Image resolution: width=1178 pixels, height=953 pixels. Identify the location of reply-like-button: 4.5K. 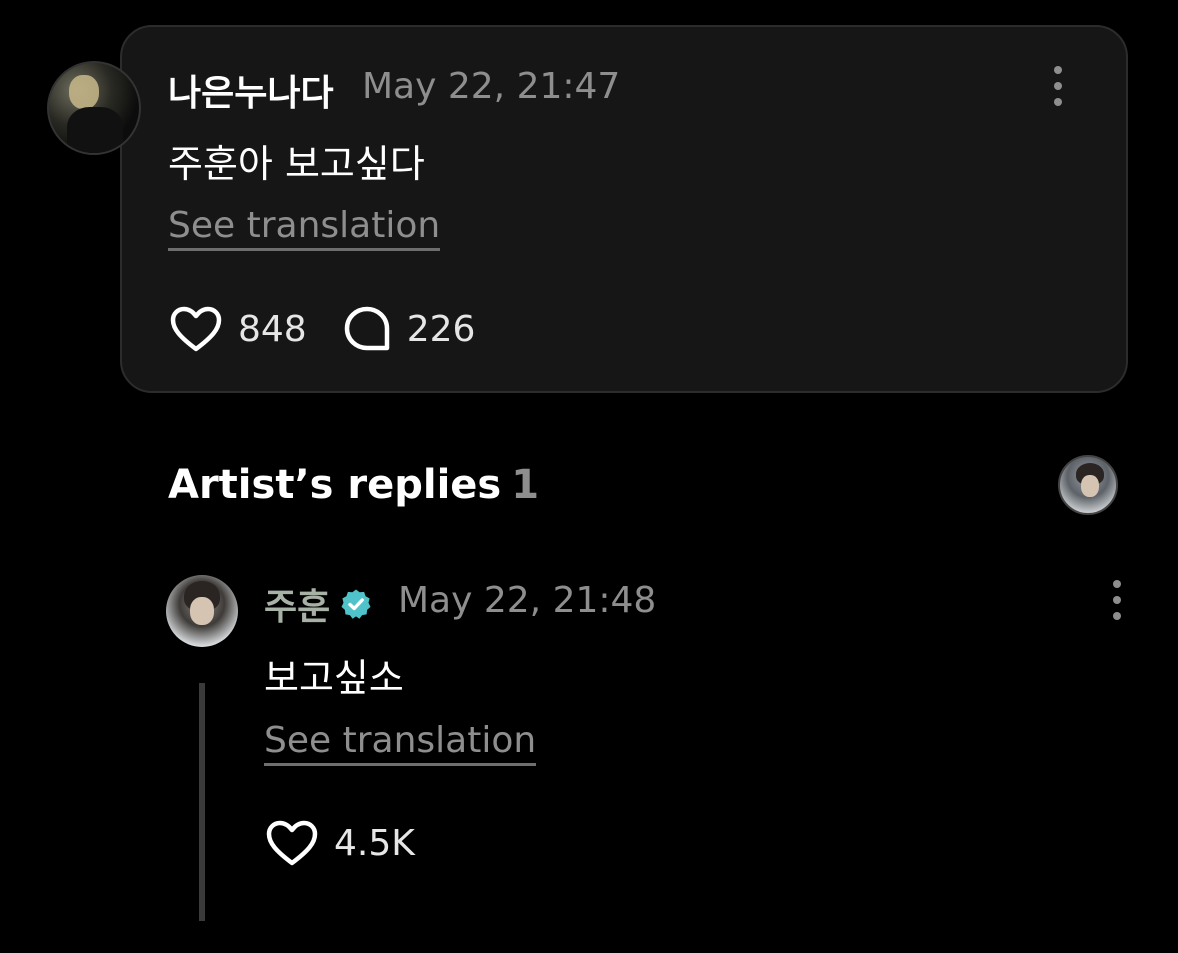
(340, 843).